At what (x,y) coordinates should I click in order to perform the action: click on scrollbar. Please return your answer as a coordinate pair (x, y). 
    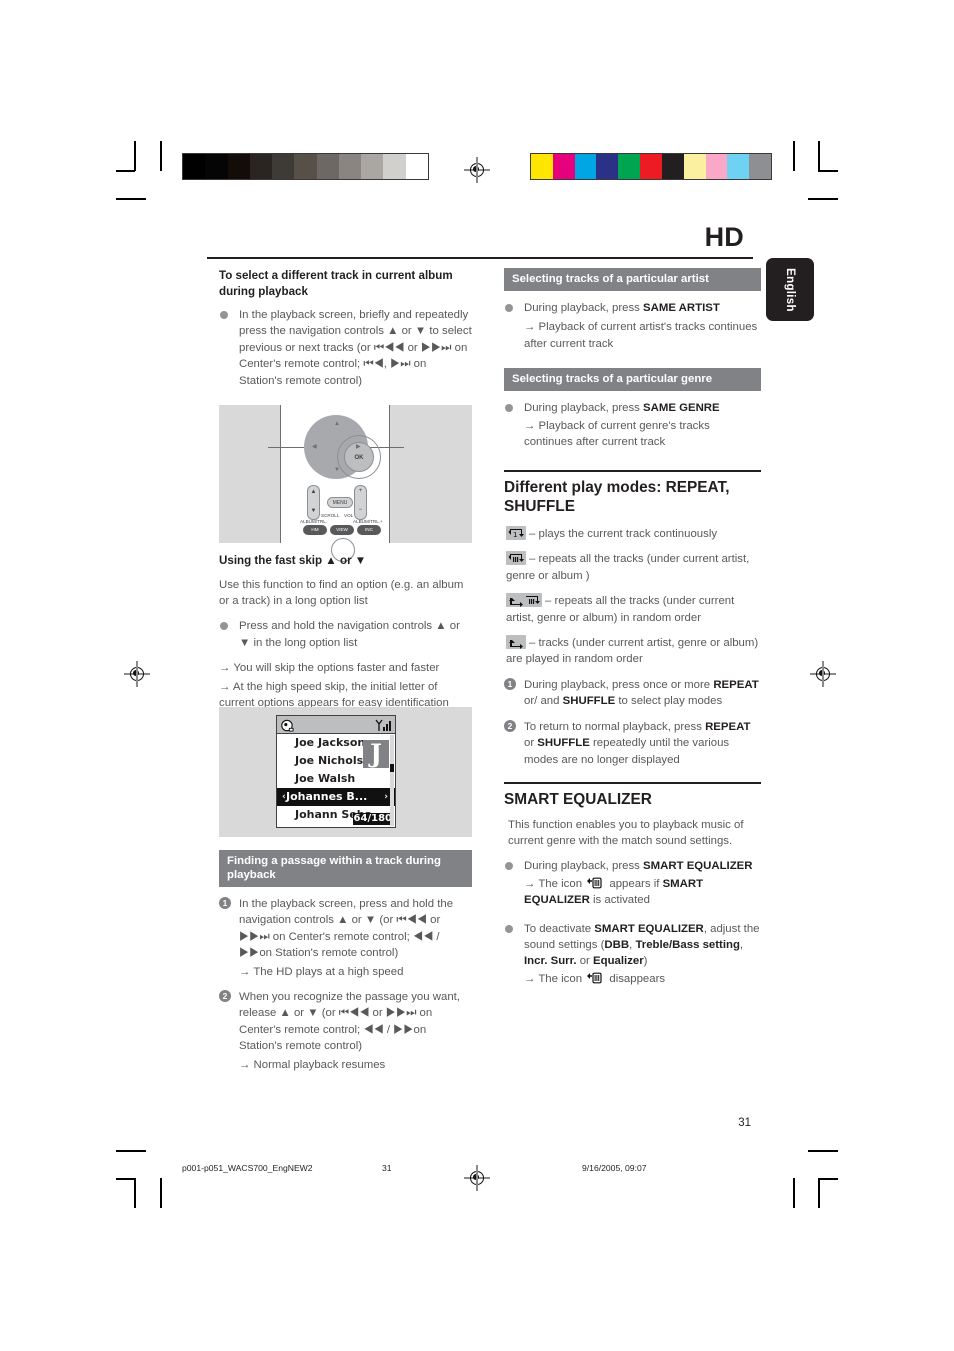
    Looking at the image, I should click on (391, 780).